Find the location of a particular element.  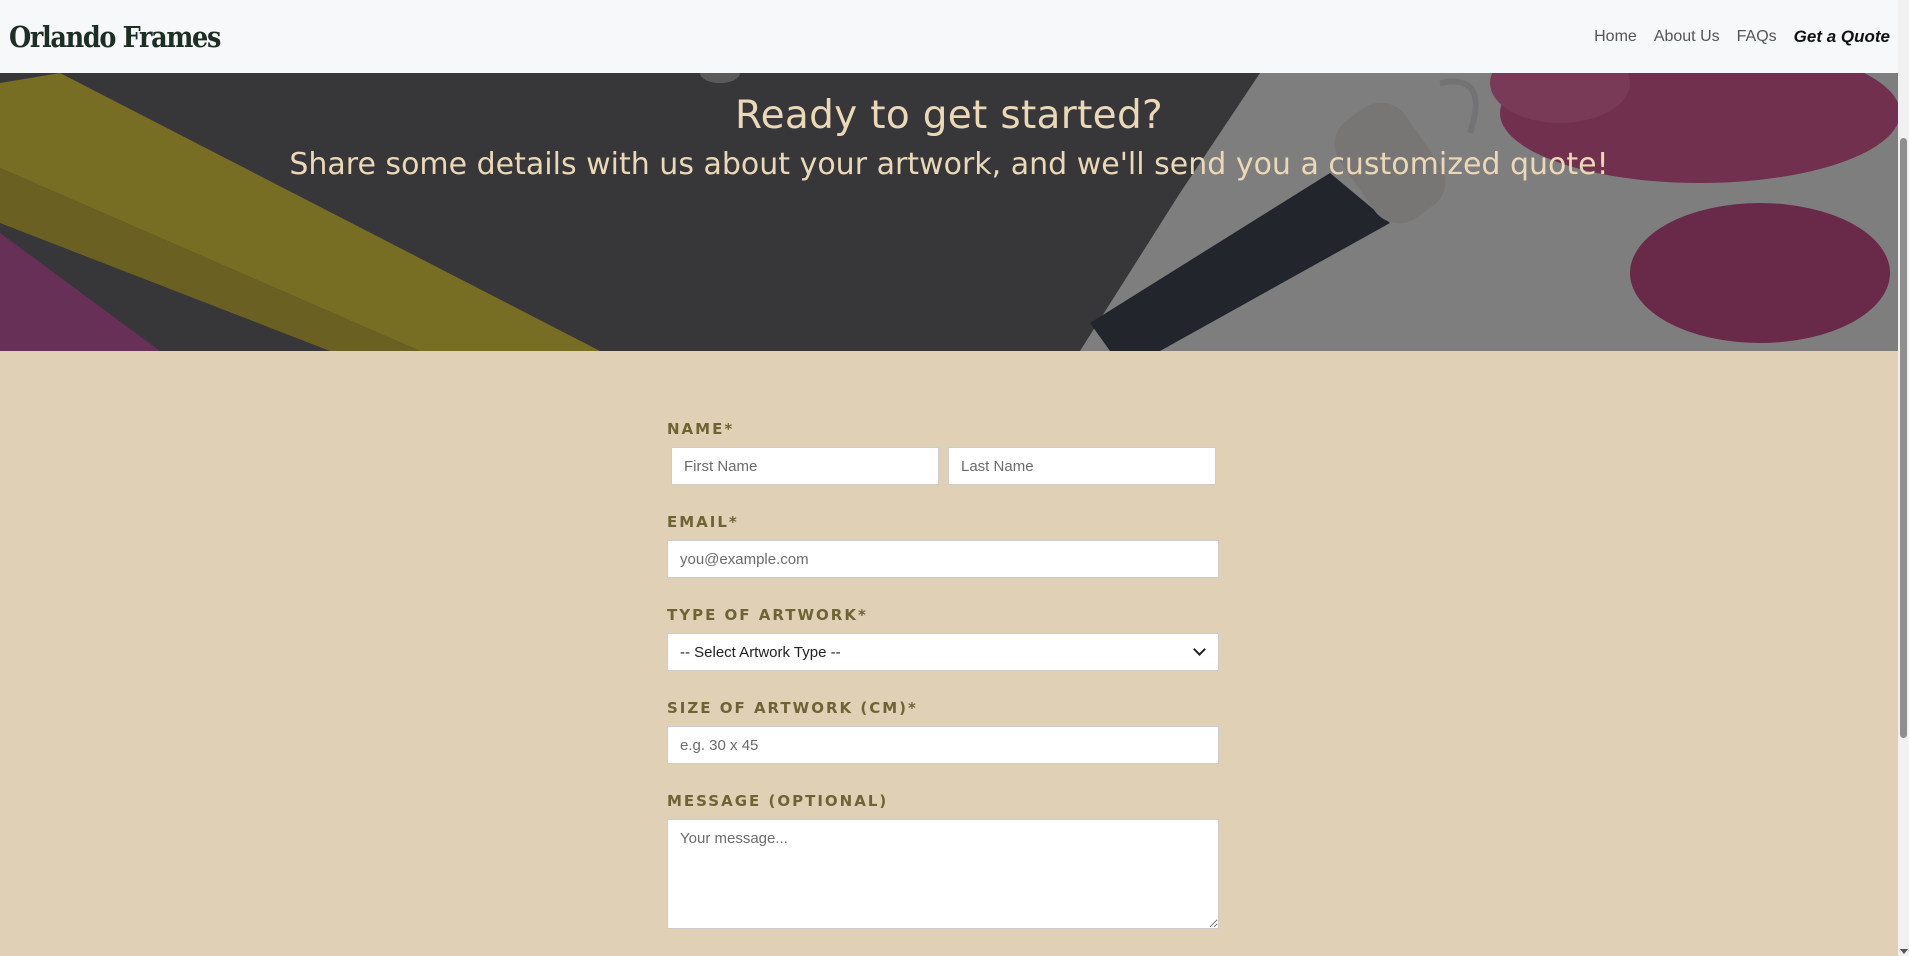

message-textarea is located at coordinates (943, 874).